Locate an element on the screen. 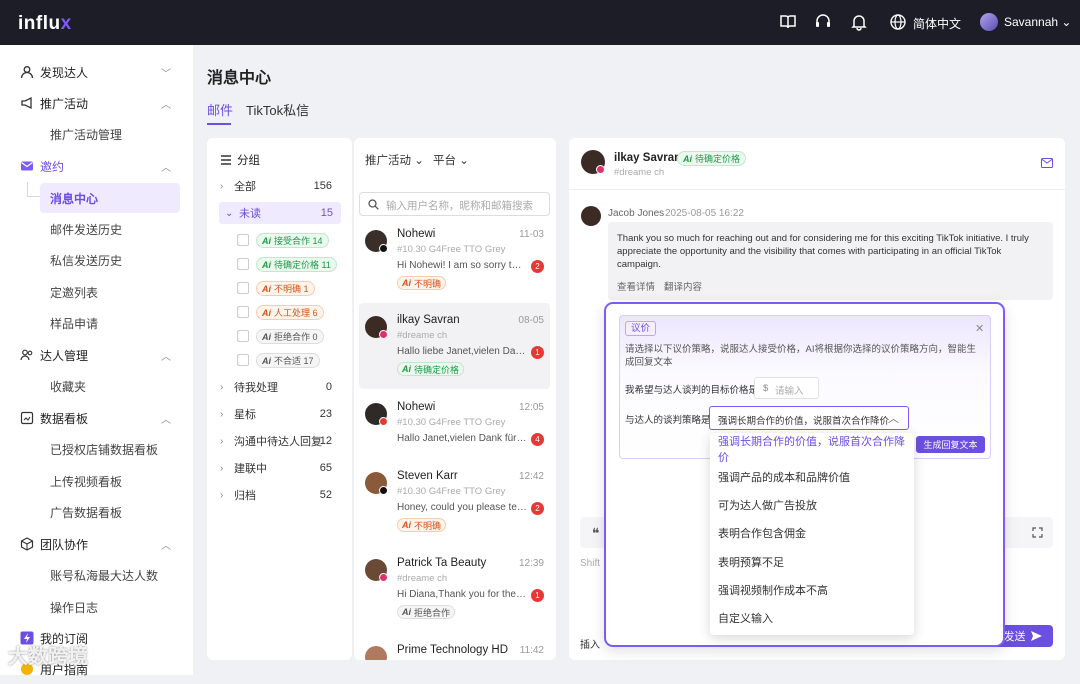 The height and width of the screenshot is (684, 1080). group-header: 分组 is located at coordinates (240, 160).